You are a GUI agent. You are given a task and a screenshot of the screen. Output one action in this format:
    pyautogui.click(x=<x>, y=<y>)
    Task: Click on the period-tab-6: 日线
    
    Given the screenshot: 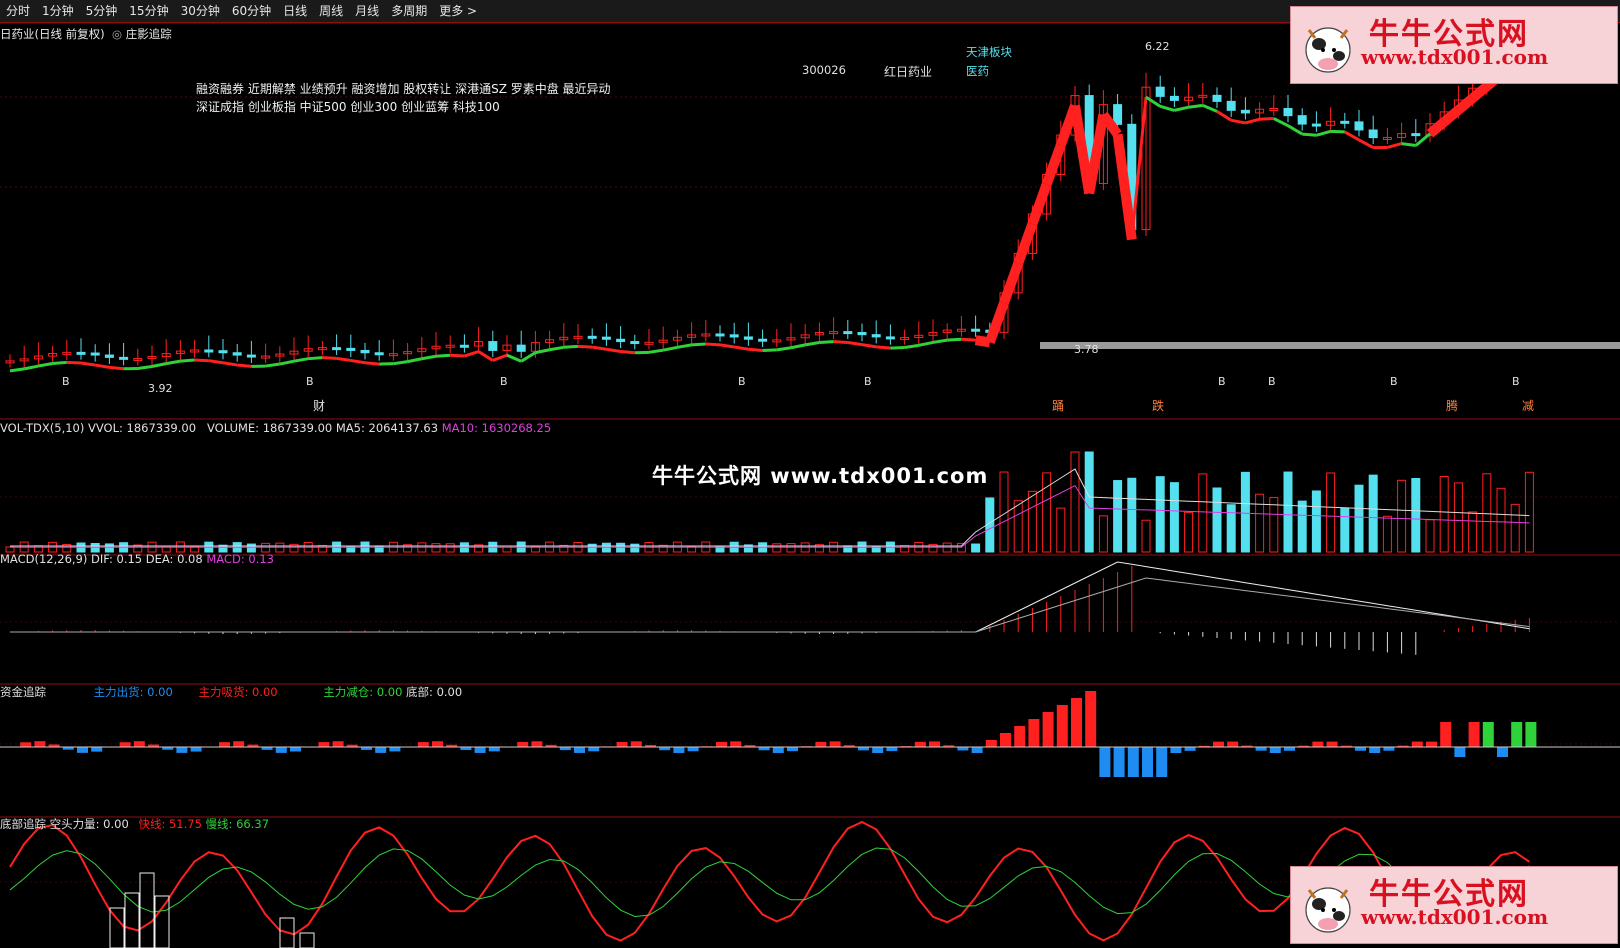 What is the action you would take?
    pyautogui.click(x=295, y=11)
    